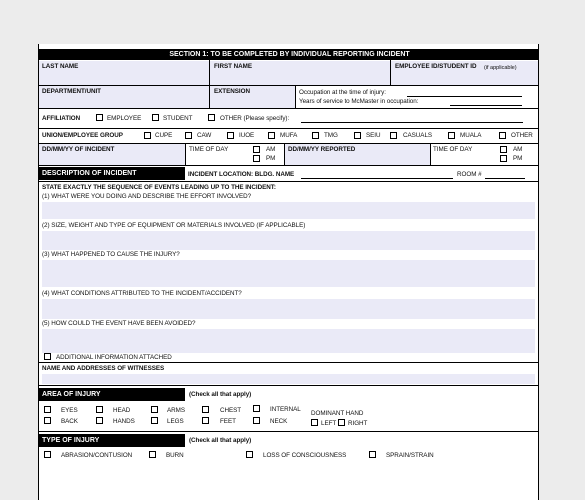  I want to click on am-2-checkbox, so click(503, 149).